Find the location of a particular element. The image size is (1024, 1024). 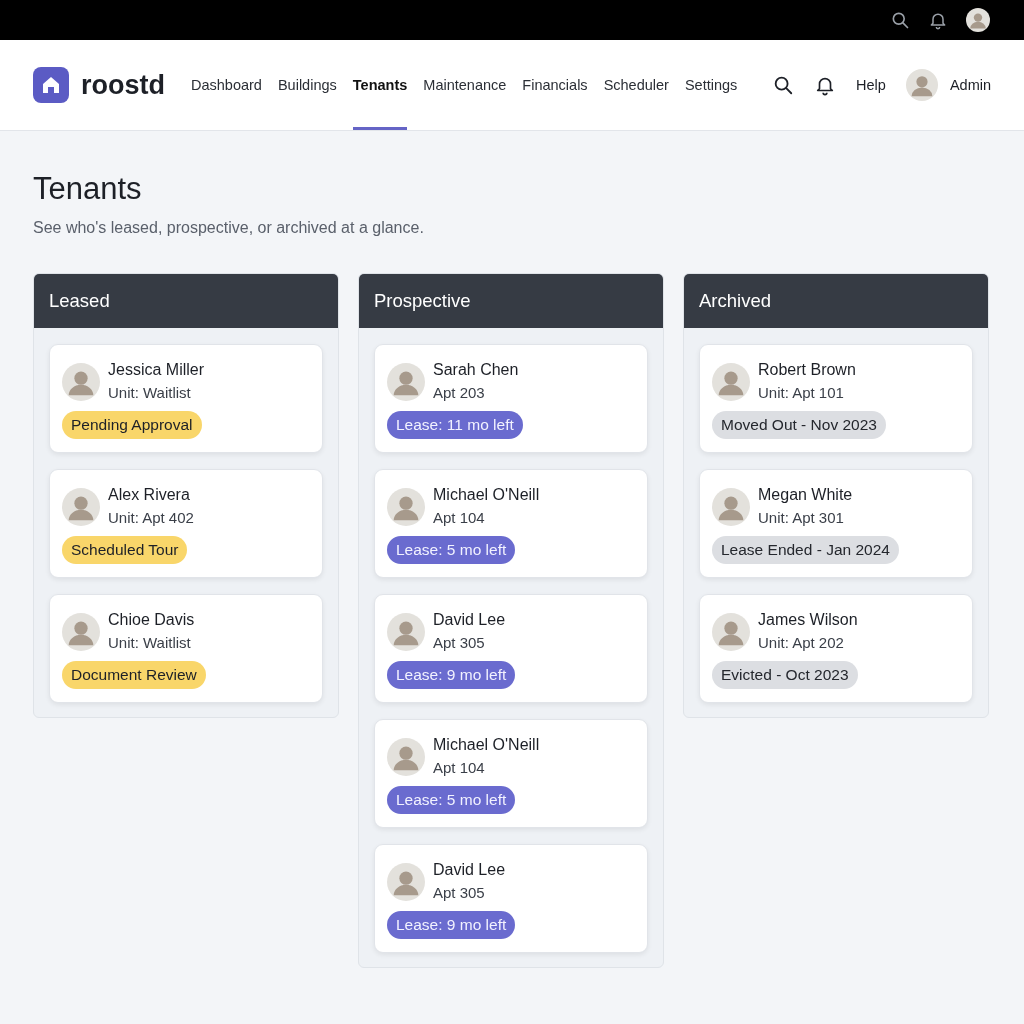

tenant-card: Alex Rivera Unit: Apt 402 Scheduled Tour is located at coordinates (186, 523).